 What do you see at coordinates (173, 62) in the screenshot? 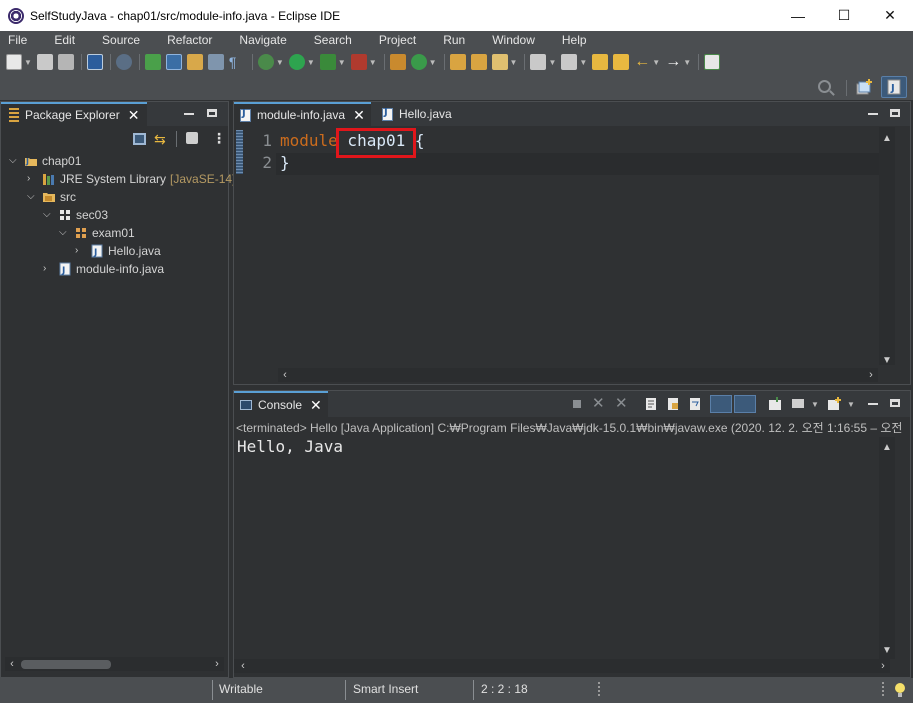
I see `highlight-icon` at bounding box center [173, 62].